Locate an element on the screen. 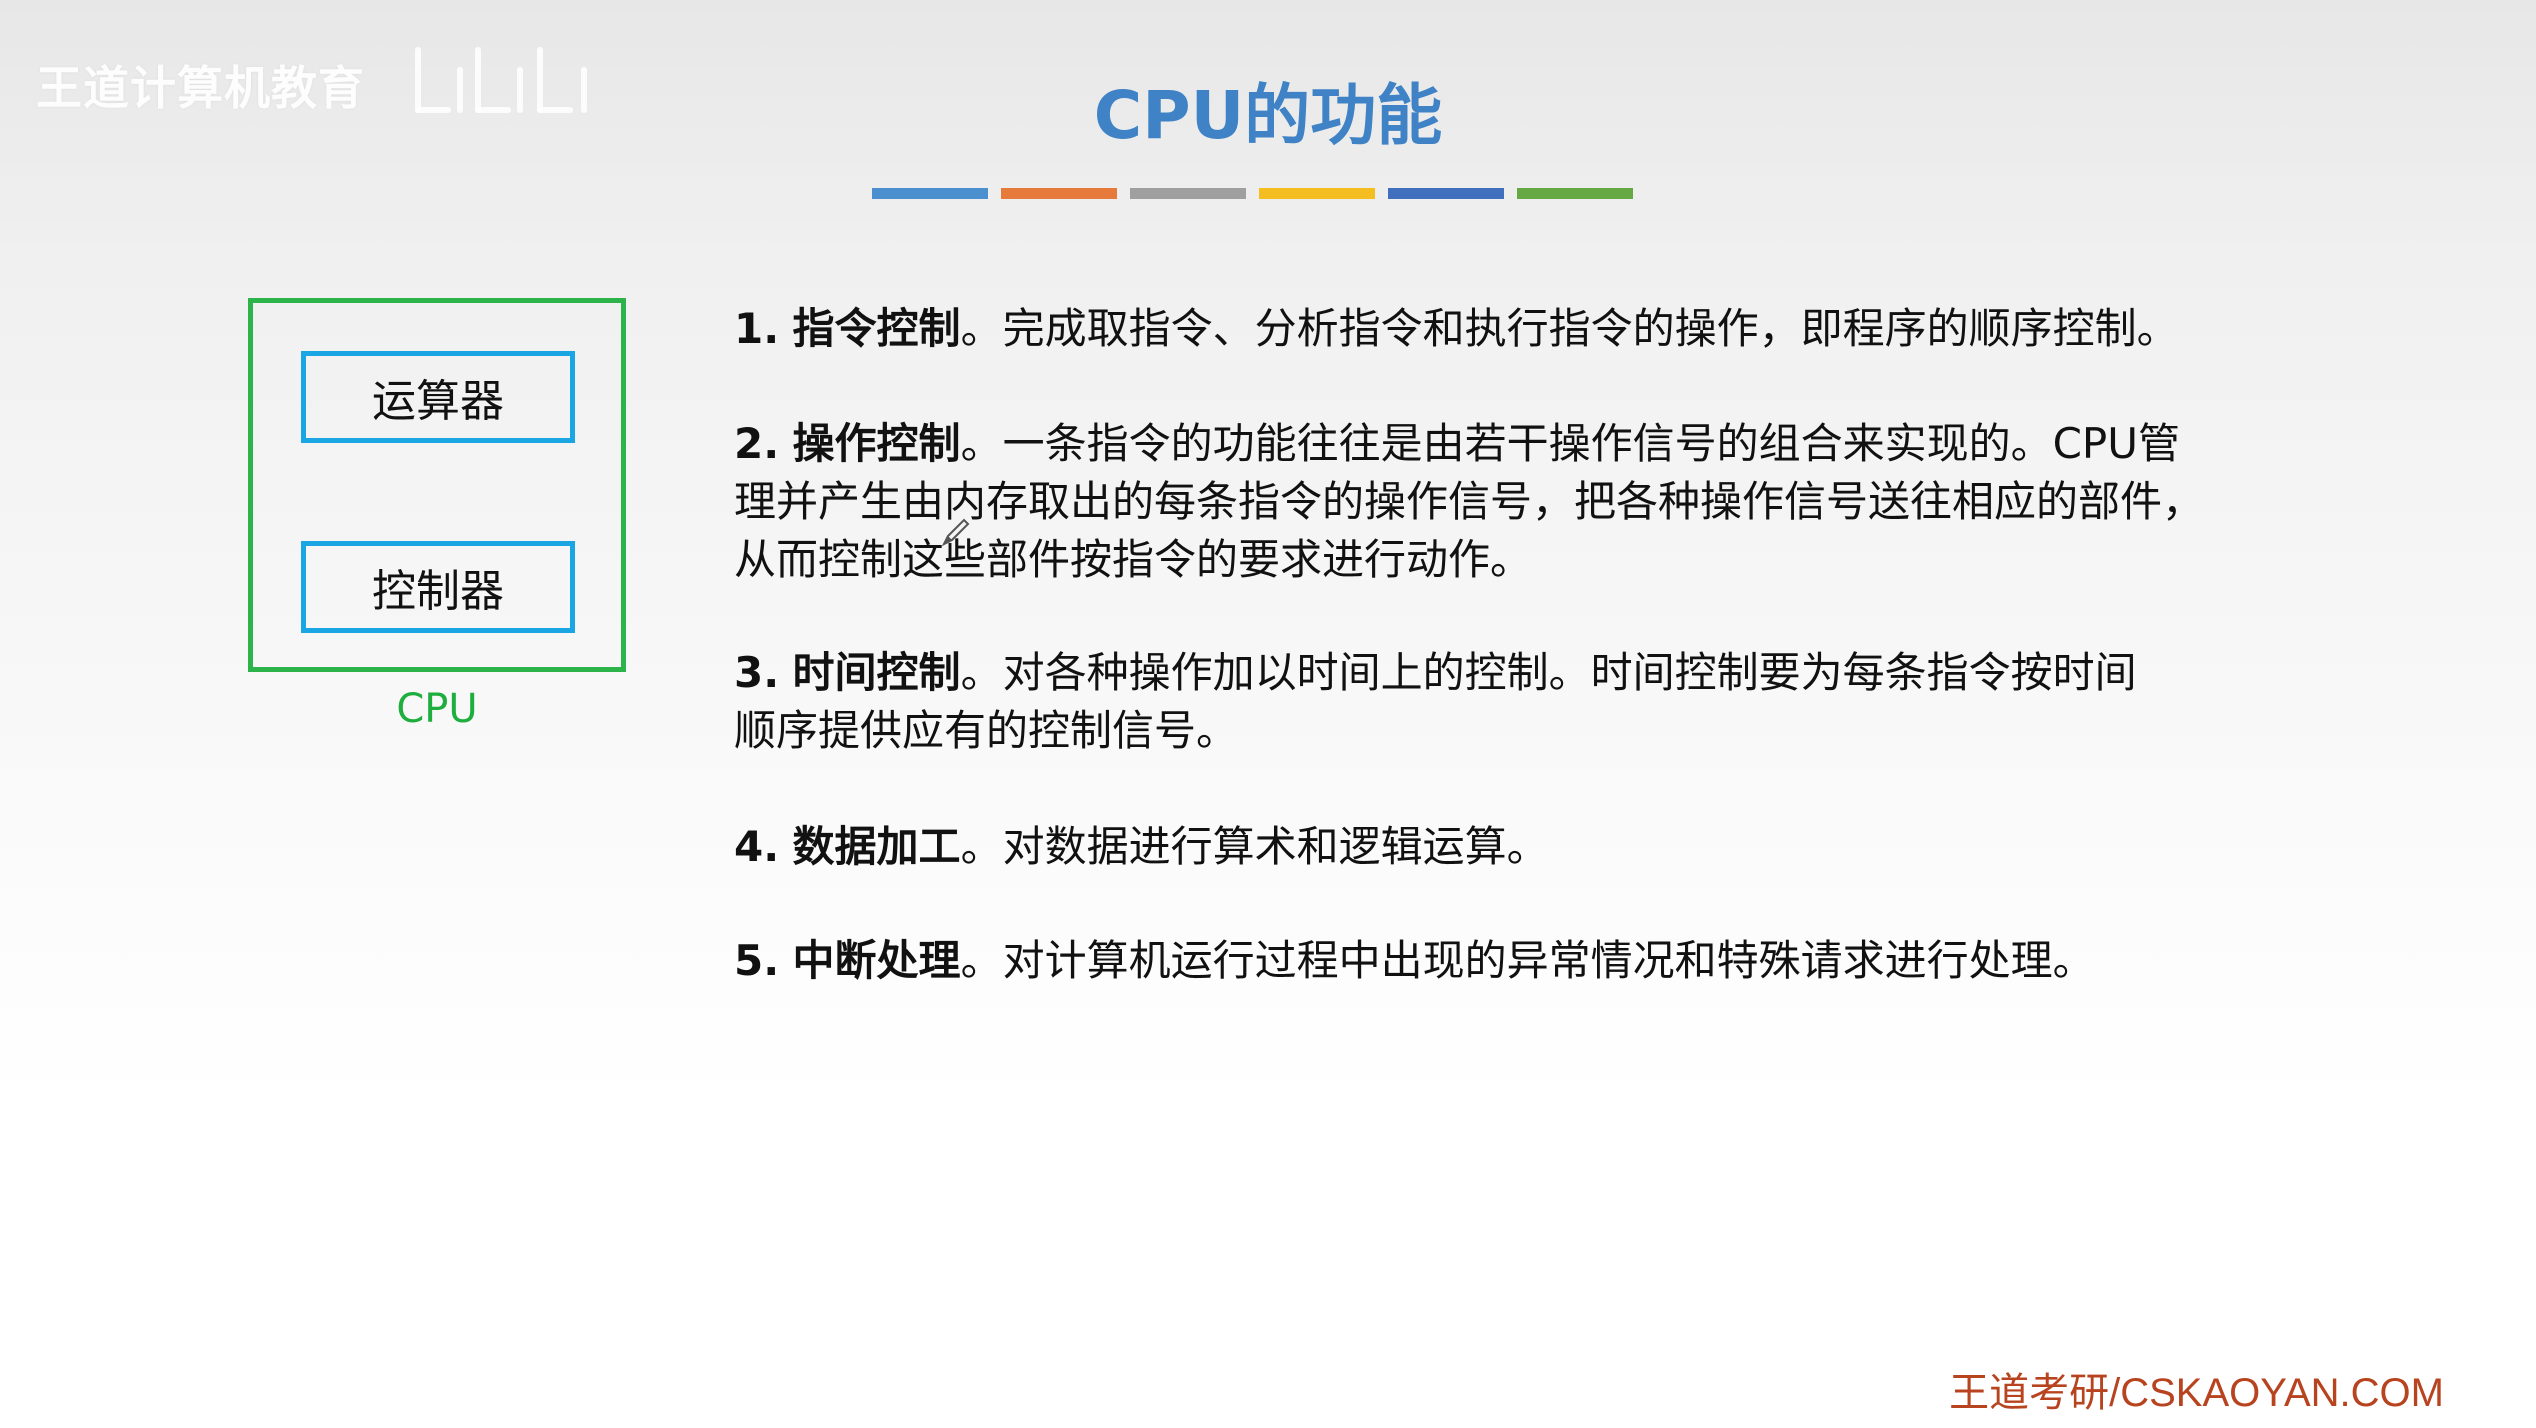  function-item-line: 1. 指令控制。完成取指令、分析指令和执行指令的操作，即程序的顺序控制。 is located at coordinates (1564, 329).